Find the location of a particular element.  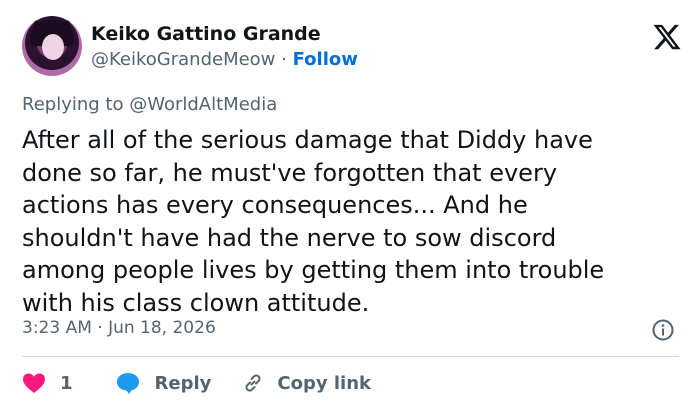

replying-mention: @WorldAltMedia is located at coordinates (203, 104).